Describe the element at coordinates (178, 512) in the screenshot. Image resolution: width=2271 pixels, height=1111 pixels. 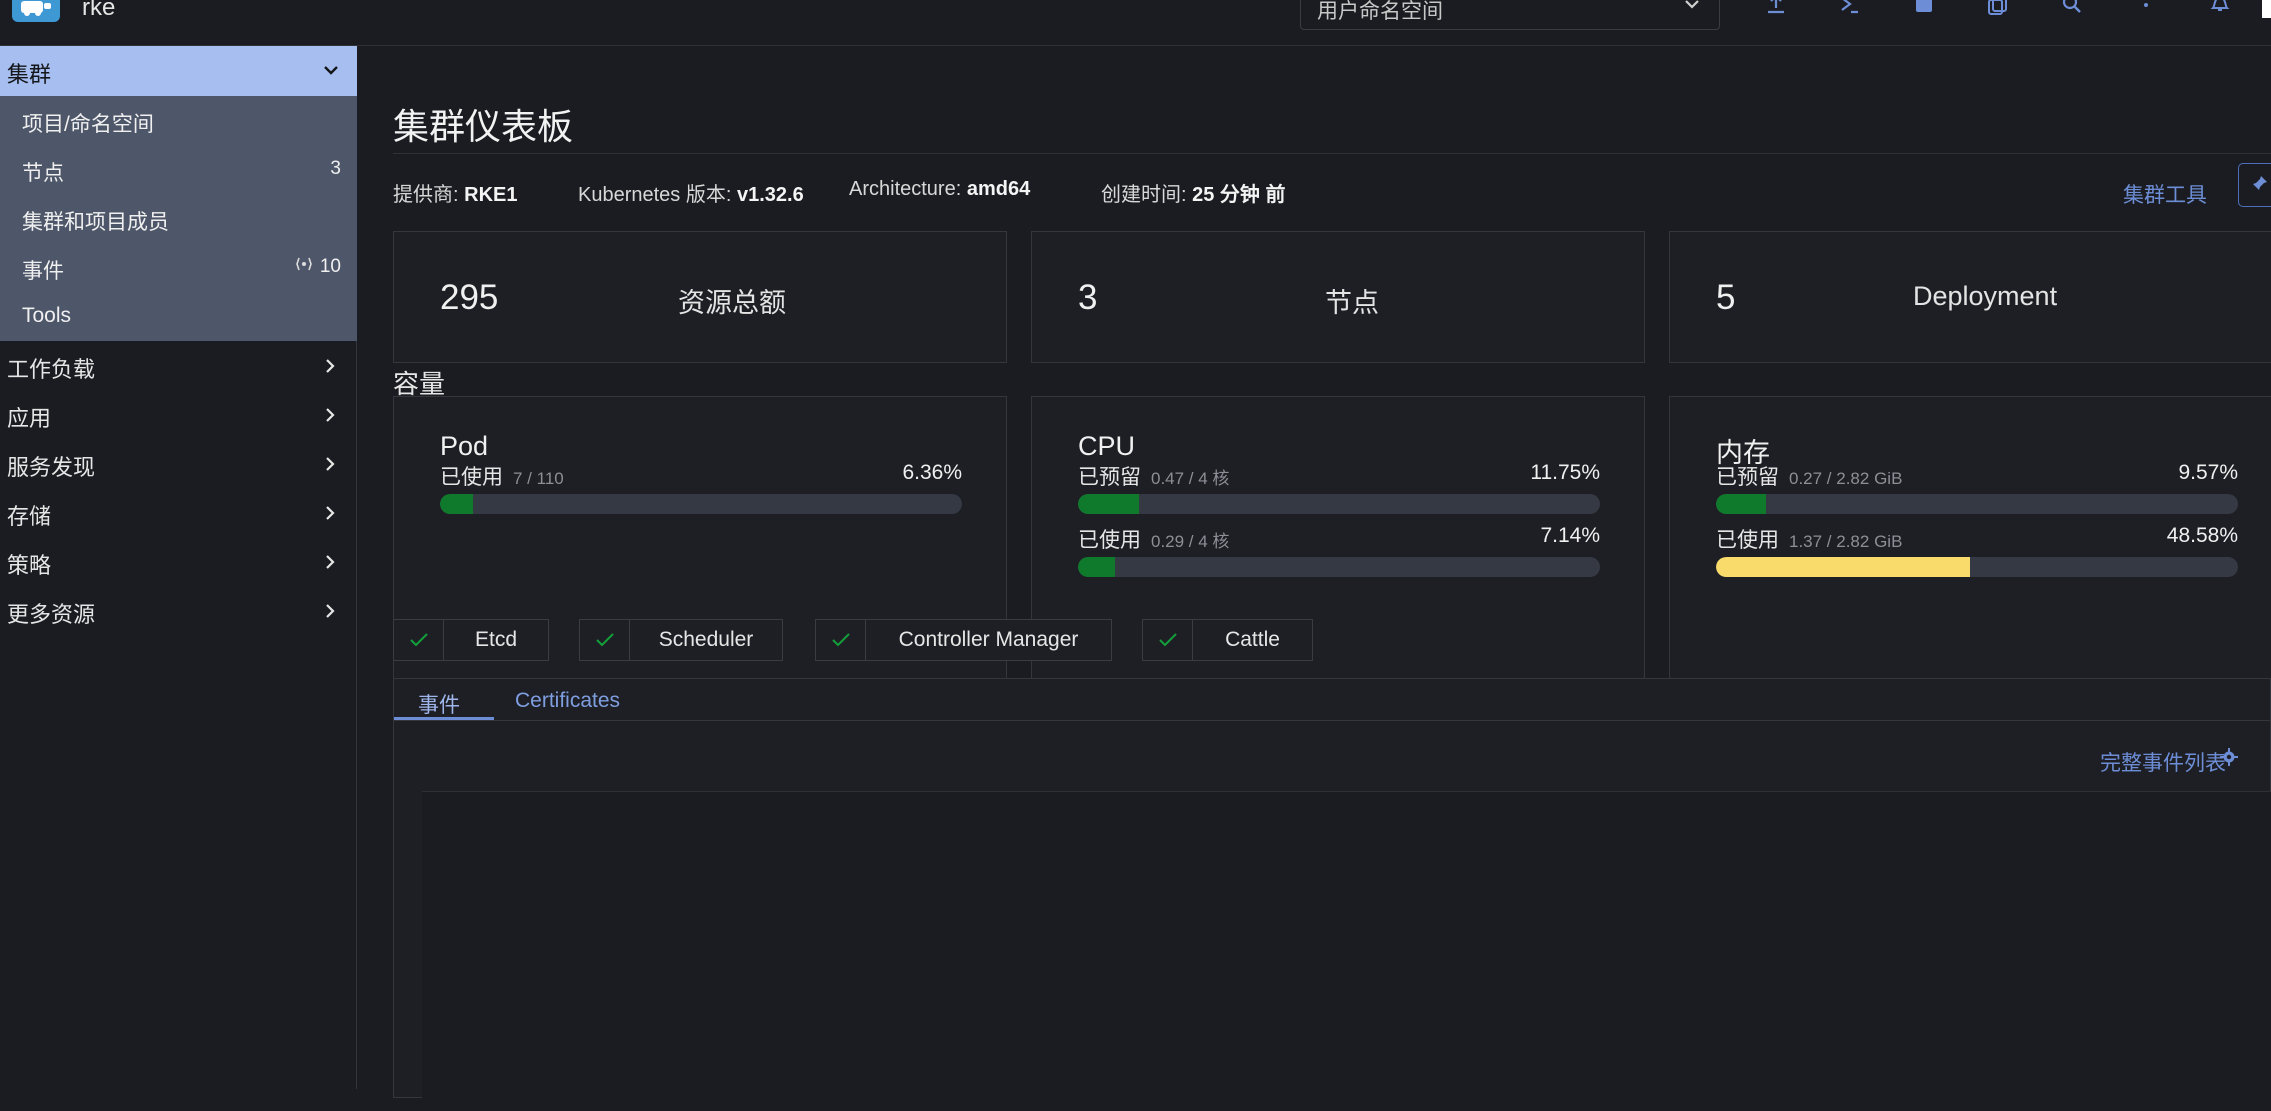
I see `sidebar-item-storage: 存储` at that location.